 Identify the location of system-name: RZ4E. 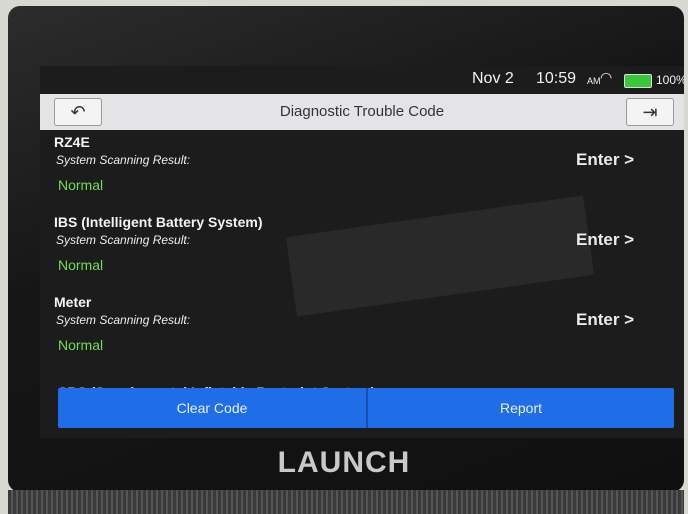
(72, 142).